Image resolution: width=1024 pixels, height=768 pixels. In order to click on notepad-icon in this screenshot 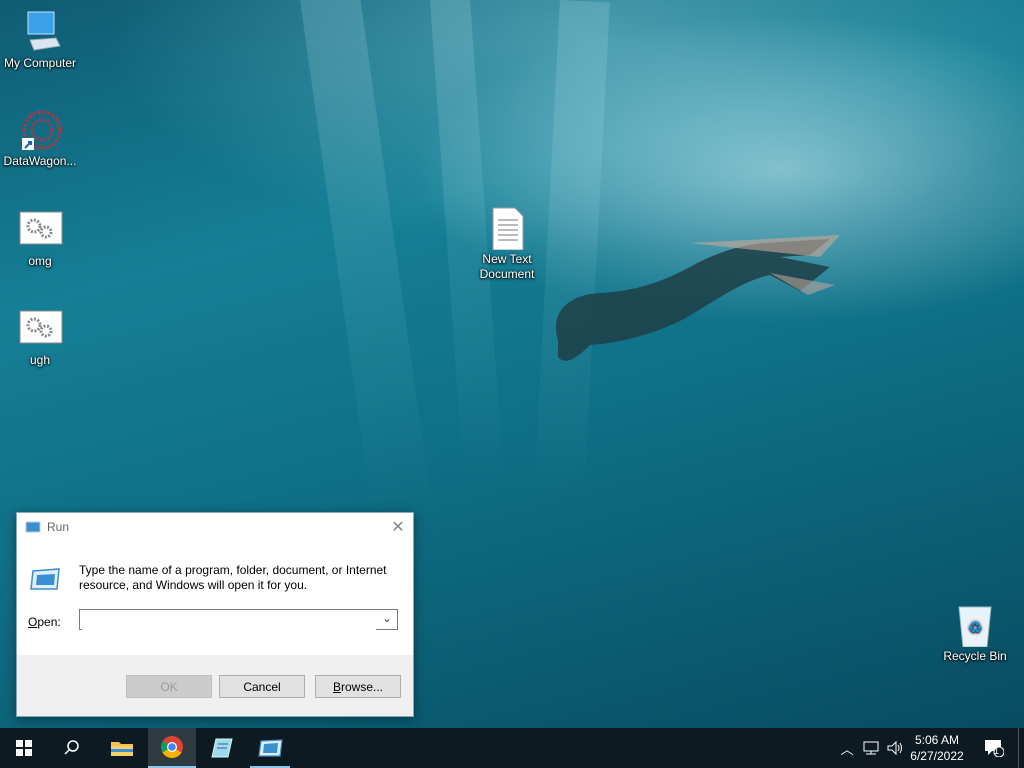, I will do `click(222, 748)`.